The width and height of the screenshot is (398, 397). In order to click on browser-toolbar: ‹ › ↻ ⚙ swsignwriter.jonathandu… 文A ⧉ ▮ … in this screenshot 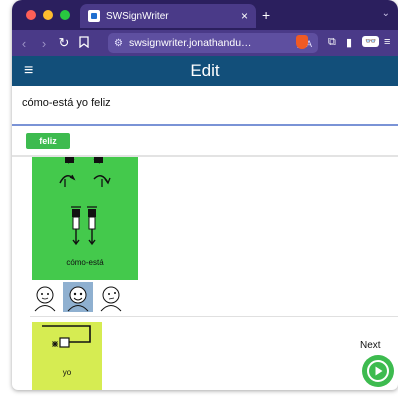, I will do `click(205, 43)`.